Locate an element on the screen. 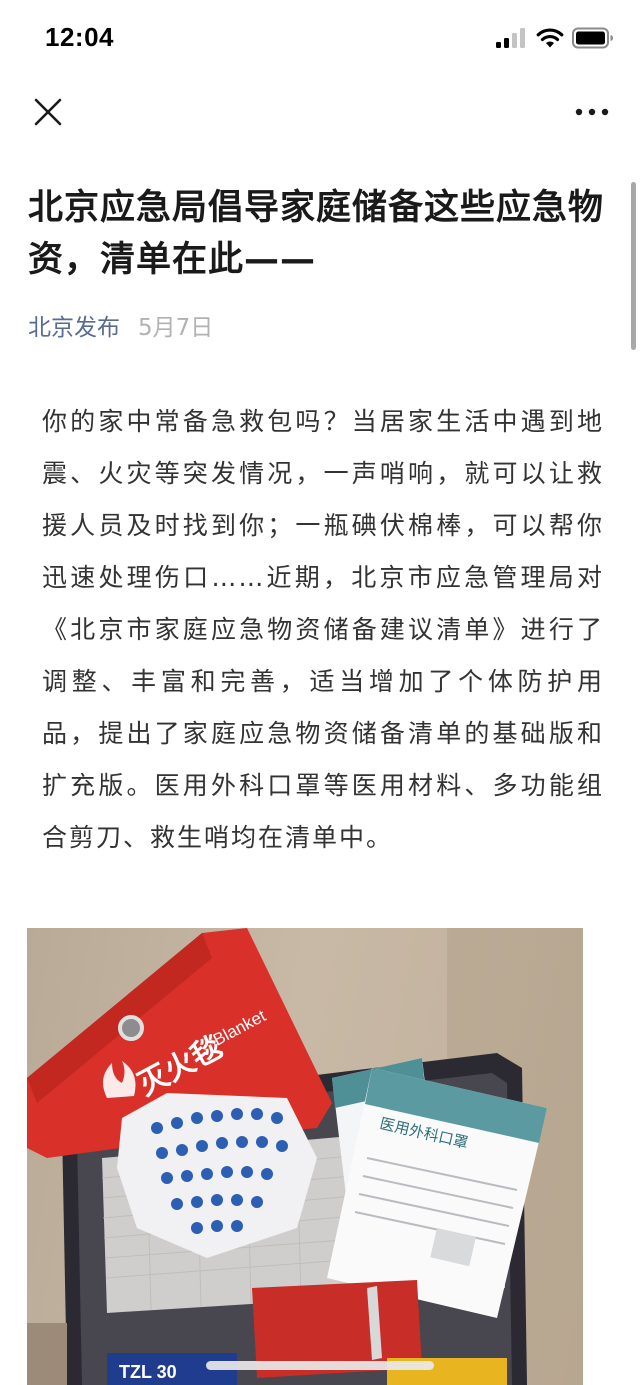  author-link: 北京发布 is located at coordinates (74, 328).